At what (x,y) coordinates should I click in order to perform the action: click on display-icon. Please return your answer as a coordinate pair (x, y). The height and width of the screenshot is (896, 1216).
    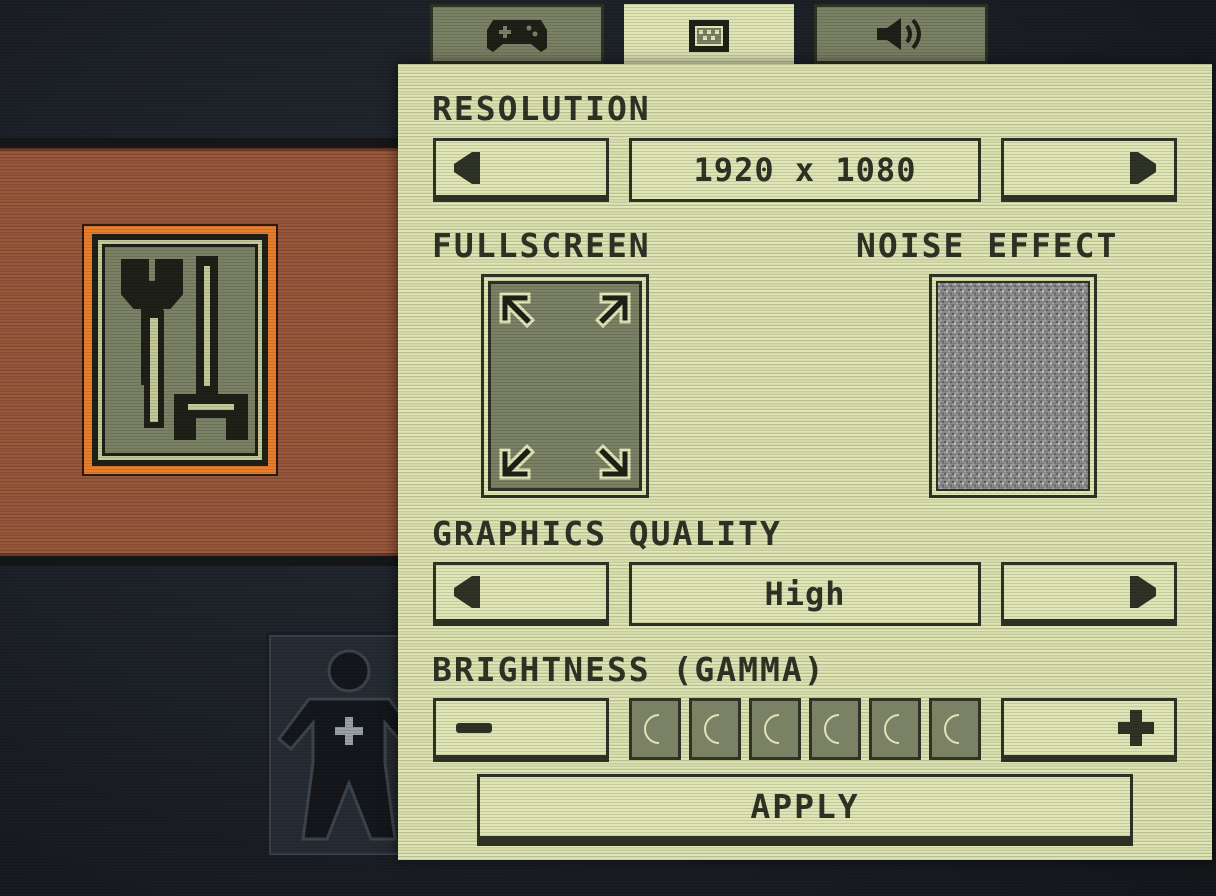
    Looking at the image, I should click on (709, 36).